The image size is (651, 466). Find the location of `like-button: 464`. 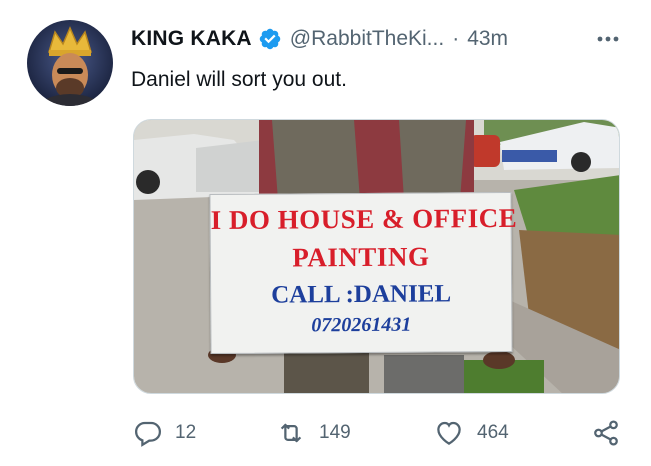

like-button: 464 is located at coordinates (471, 433).